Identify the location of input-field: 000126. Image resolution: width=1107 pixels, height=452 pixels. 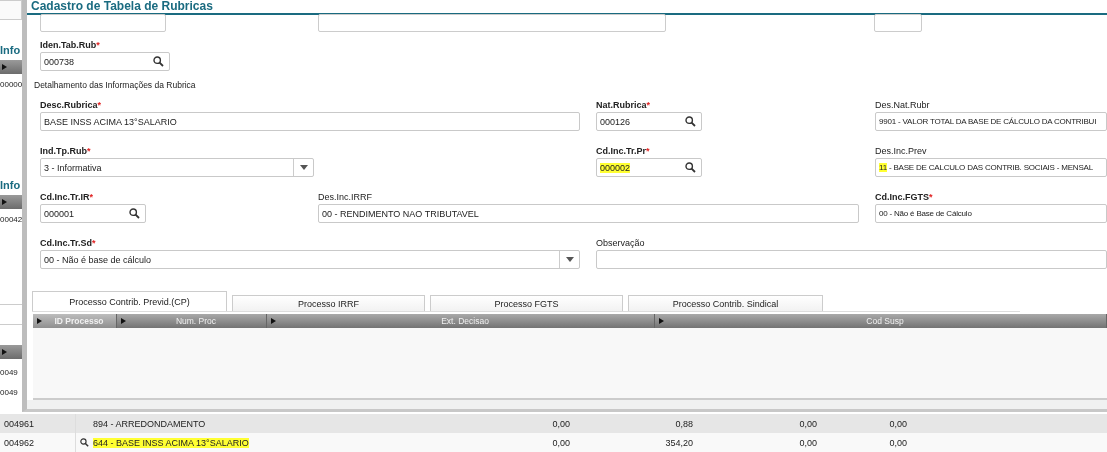
(649, 121).